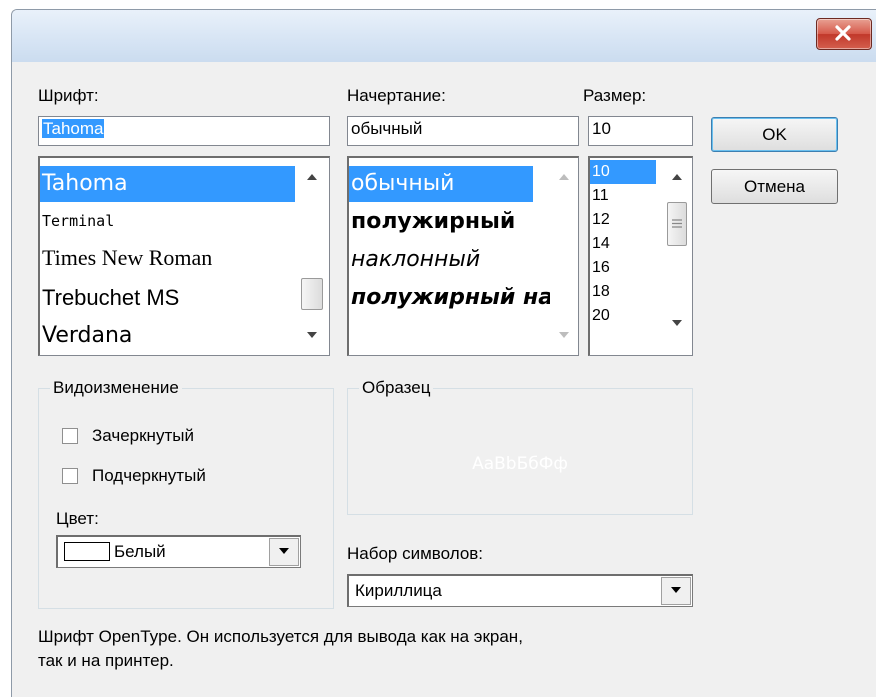 The width and height of the screenshot is (876, 697). I want to click on charset-value: Кириллица, so click(398, 590).